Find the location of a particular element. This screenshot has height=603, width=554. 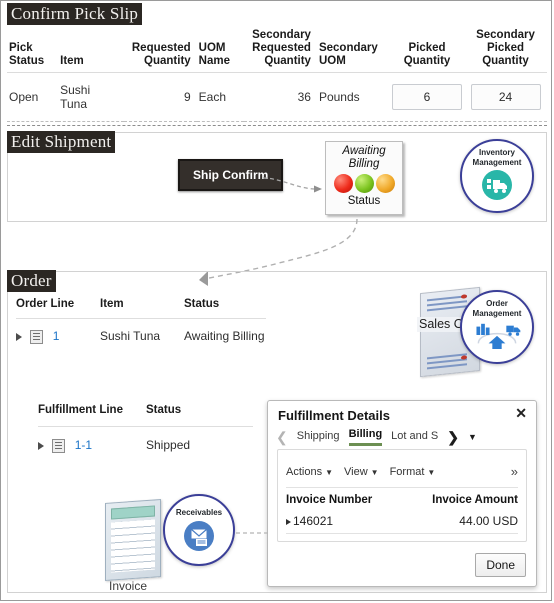

cell-order-line: 1 is located at coordinates (58, 334).